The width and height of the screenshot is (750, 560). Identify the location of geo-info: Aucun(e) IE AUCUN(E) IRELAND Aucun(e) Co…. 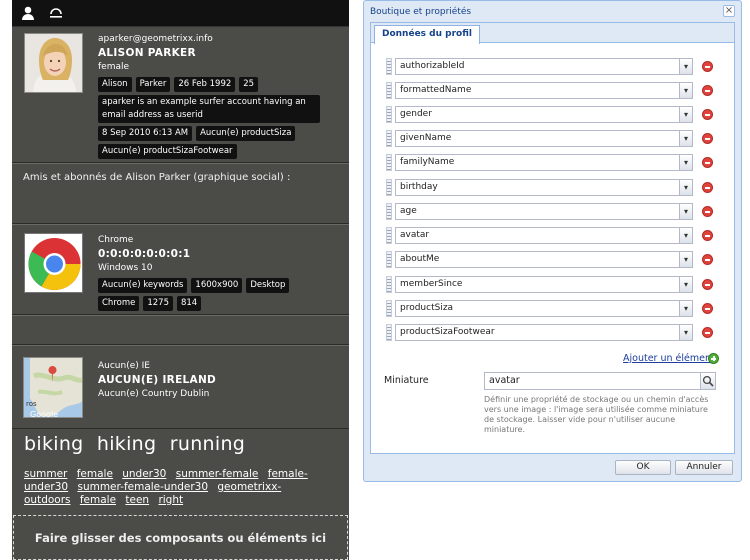
(157, 380).